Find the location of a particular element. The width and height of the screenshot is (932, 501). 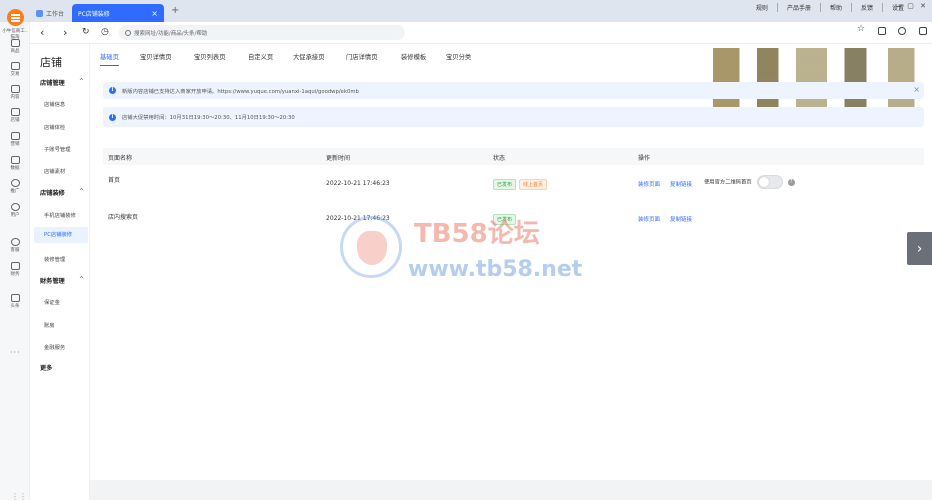

location-icon is located at coordinates (15, 183).